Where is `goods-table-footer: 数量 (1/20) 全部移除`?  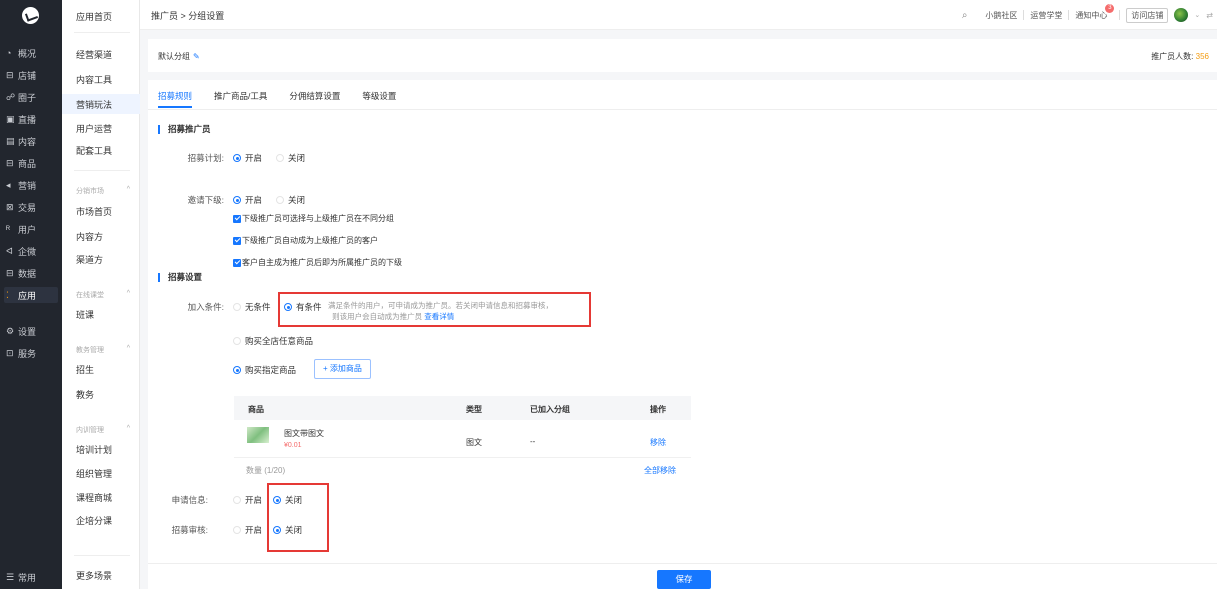 goods-table-footer: 数量 (1/20) 全部移除 is located at coordinates (462, 467).